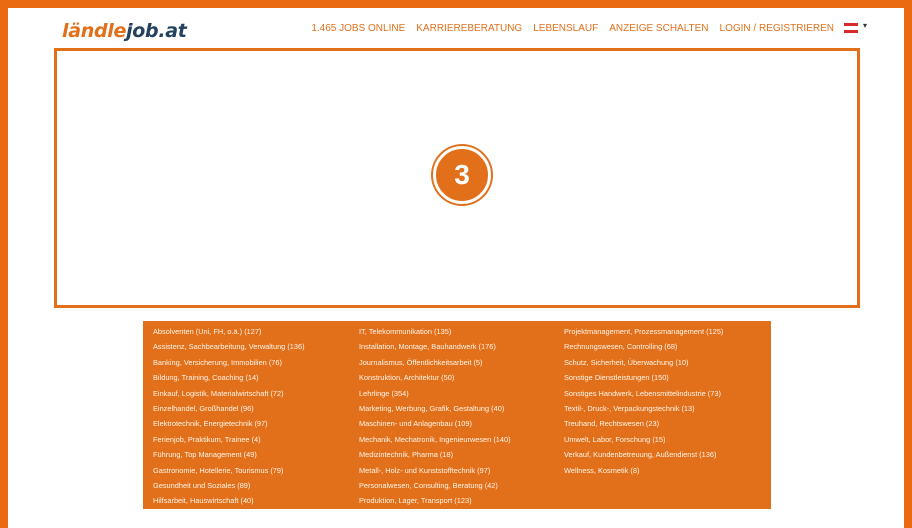 This screenshot has width=912, height=528. What do you see at coordinates (643, 439) in the screenshot?
I see `category-link: Umwelt, Labor, Forschung (15)` at bounding box center [643, 439].